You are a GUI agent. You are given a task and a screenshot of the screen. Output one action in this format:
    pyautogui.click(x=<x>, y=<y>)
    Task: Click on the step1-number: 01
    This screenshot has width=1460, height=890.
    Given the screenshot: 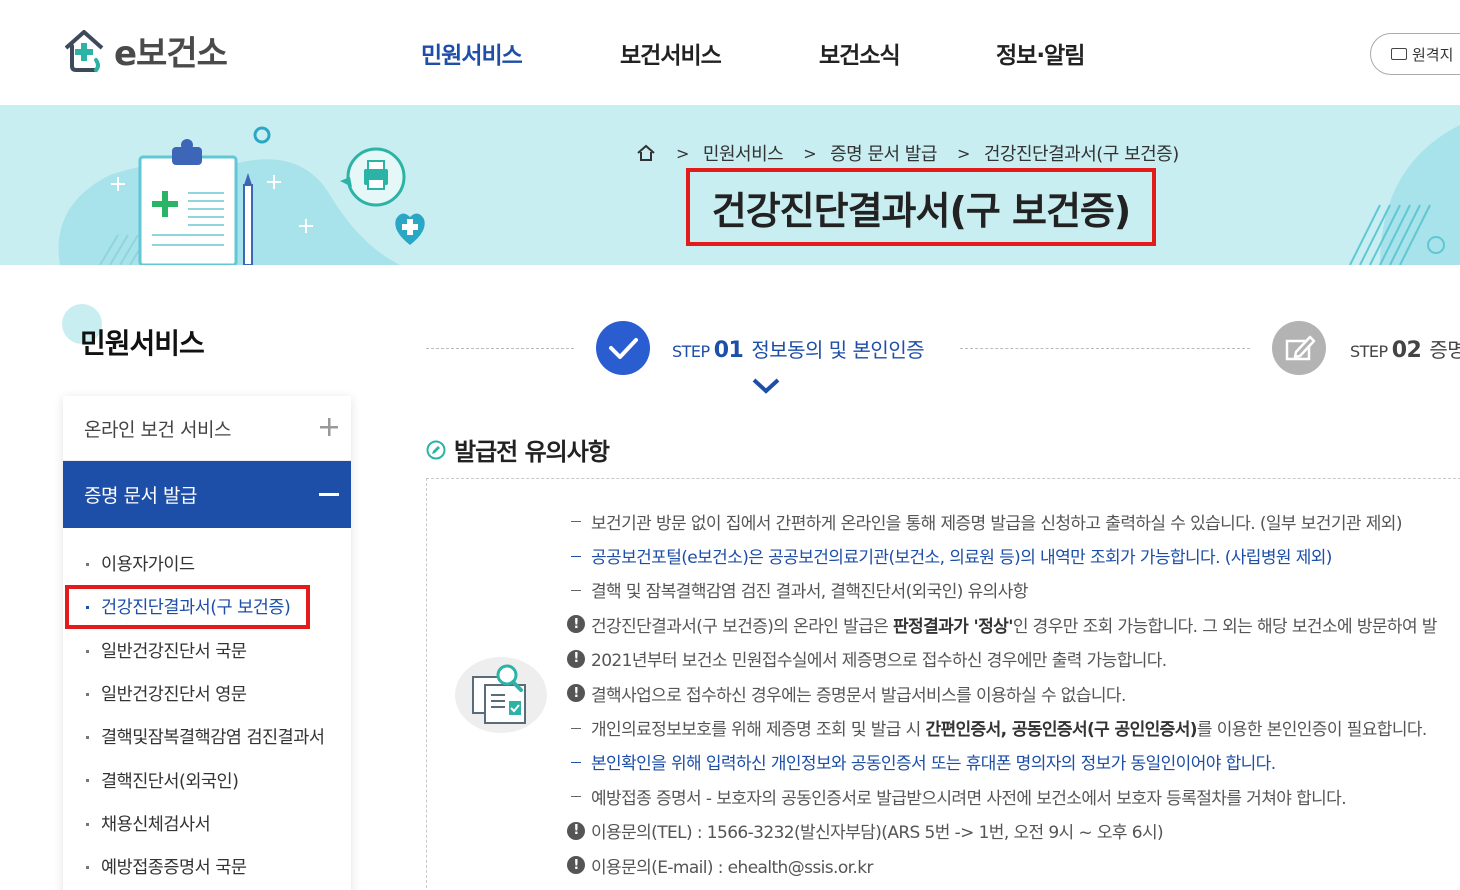 What is the action you would take?
    pyautogui.click(x=728, y=350)
    